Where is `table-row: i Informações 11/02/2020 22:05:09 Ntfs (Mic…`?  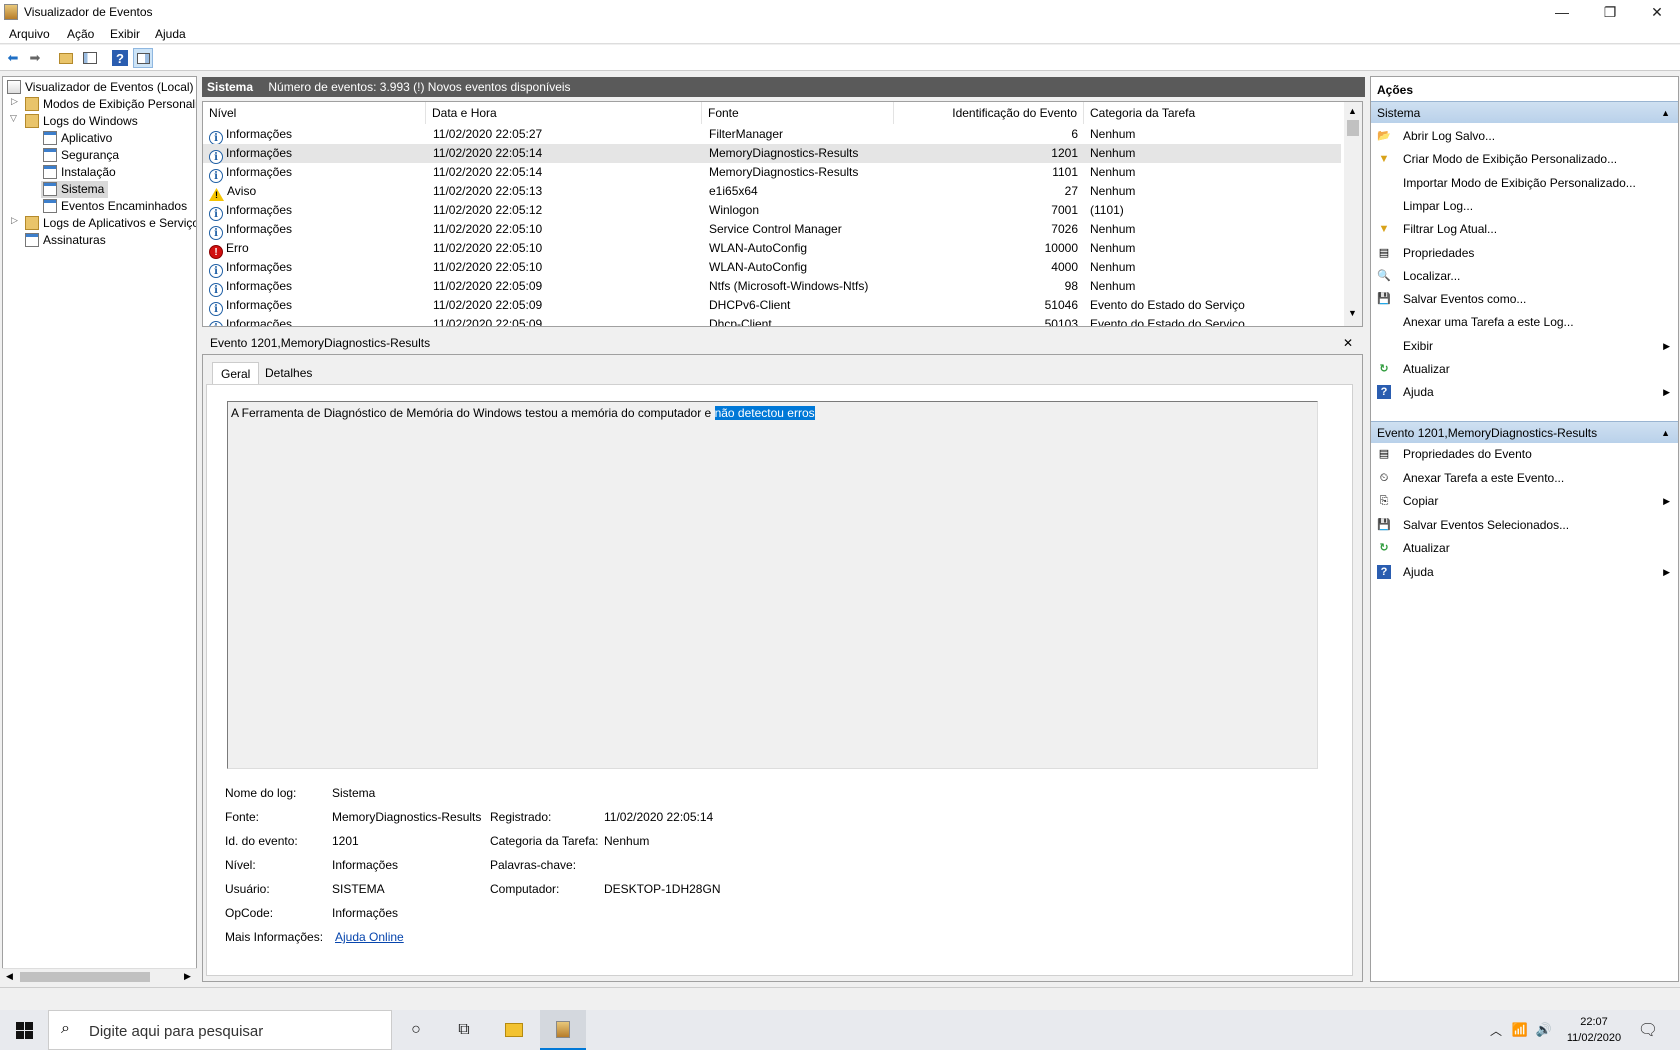
table-row: i Informações 11/02/2020 22:05:09 Ntfs (Mic… is located at coordinates (772, 287).